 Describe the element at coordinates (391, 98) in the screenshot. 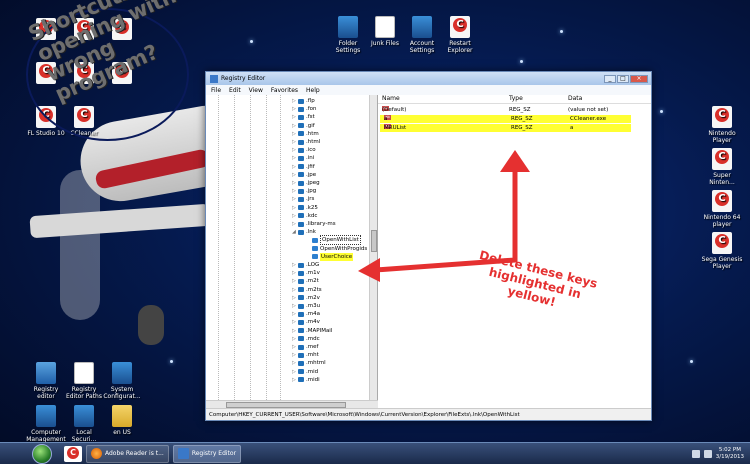

I see `column-name-header: Name` at that location.